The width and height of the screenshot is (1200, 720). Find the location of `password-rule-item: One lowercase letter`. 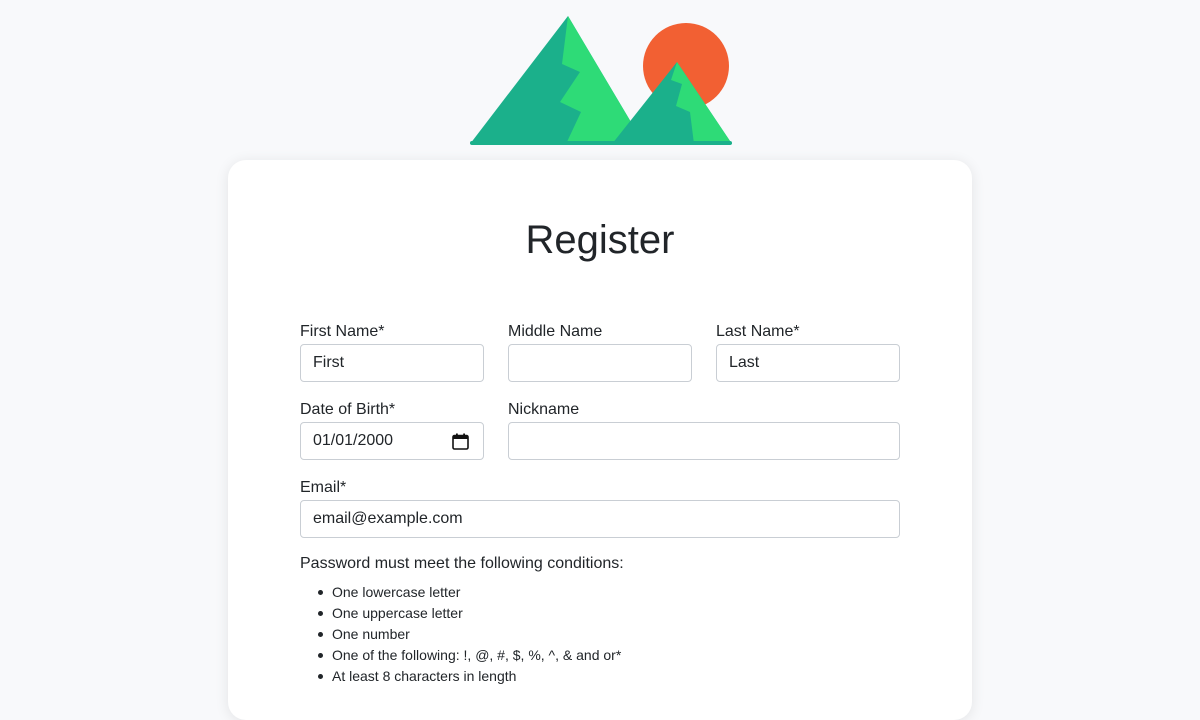

password-rule-item: One lowercase letter is located at coordinates (467, 592).